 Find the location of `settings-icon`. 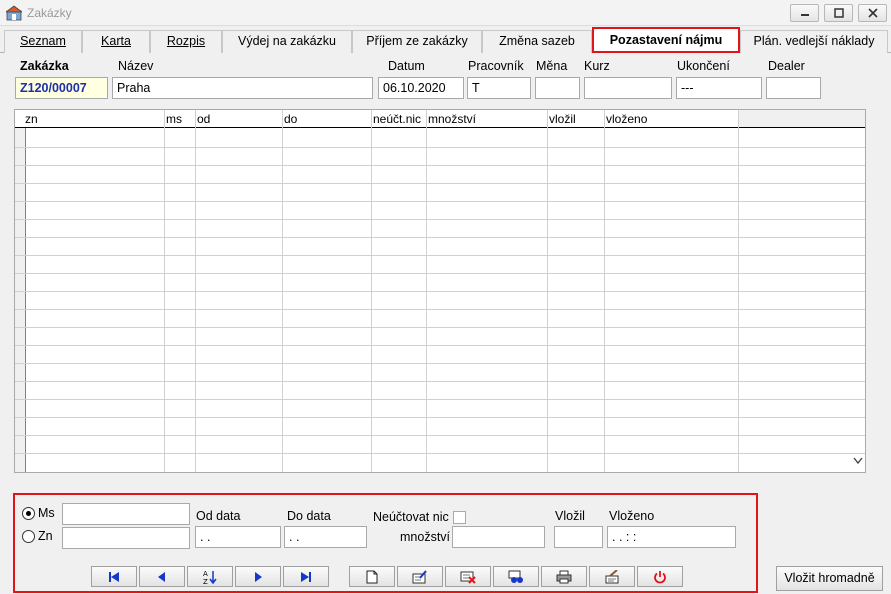

settings-icon is located at coordinates (612, 576).